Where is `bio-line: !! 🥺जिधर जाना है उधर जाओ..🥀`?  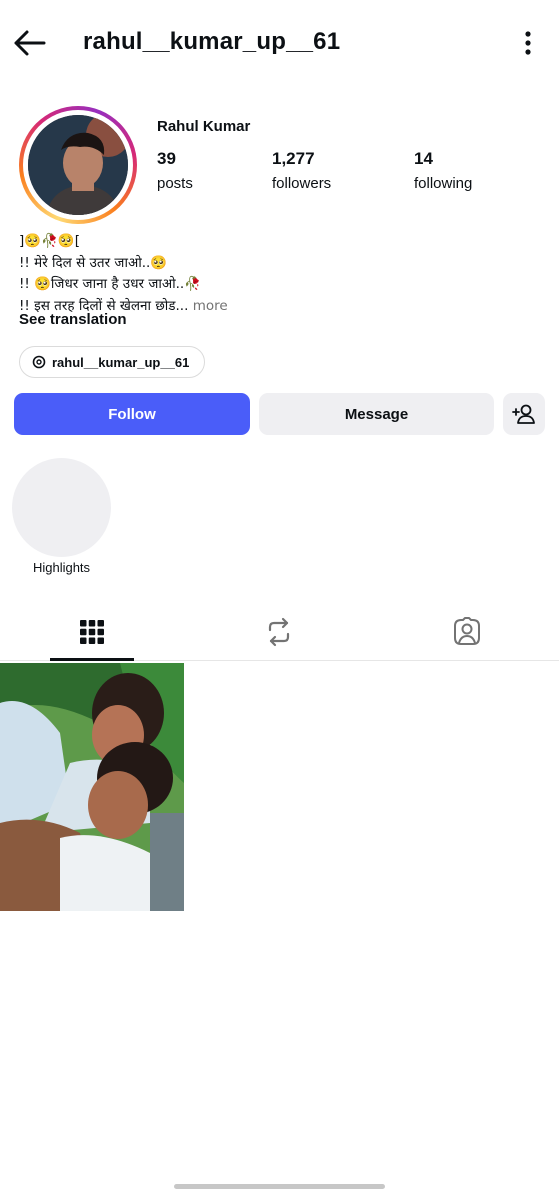
bio-line: !! 🥺जिधर जाना है उधर जाओ..🥀 is located at coordinates (110, 284).